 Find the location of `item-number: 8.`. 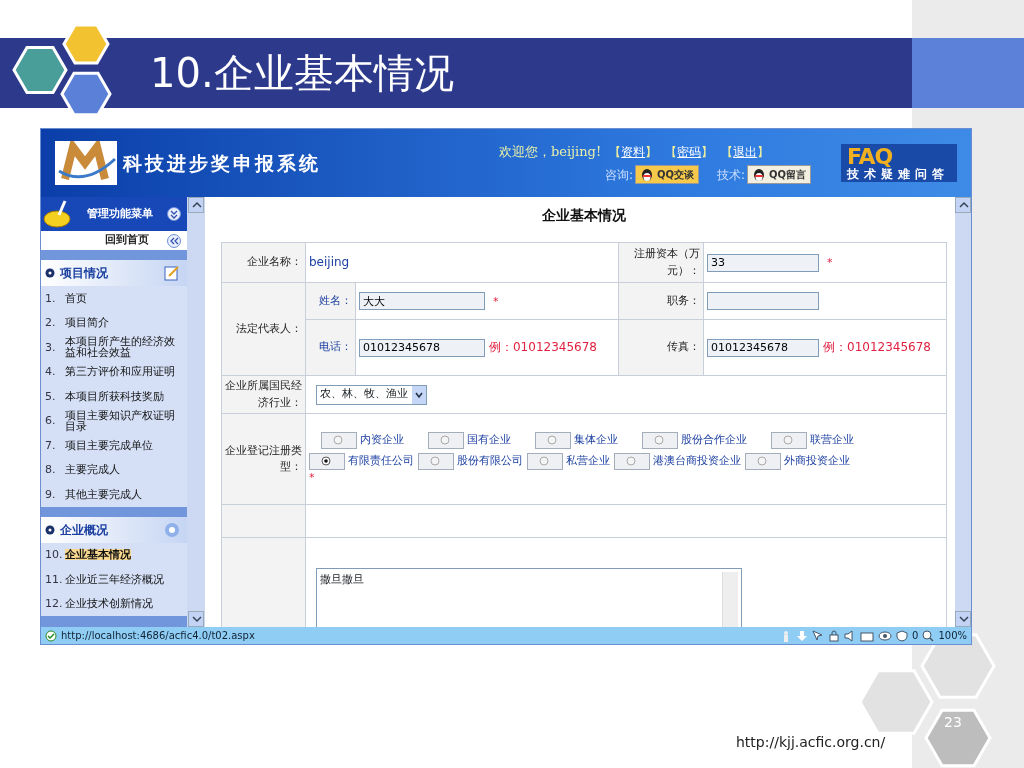

item-number: 8. is located at coordinates (51, 470).